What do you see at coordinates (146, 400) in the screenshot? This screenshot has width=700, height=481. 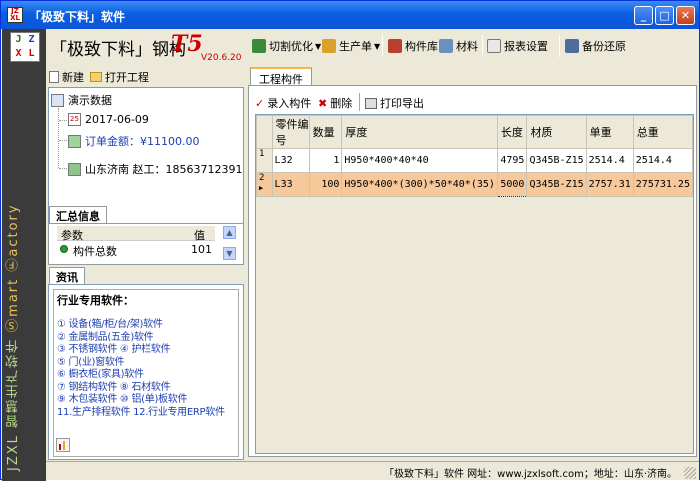 I see `info-item: ⑨ 木包装软件 ⑩ 铝(单)板软件` at bounding box center [146, 400].